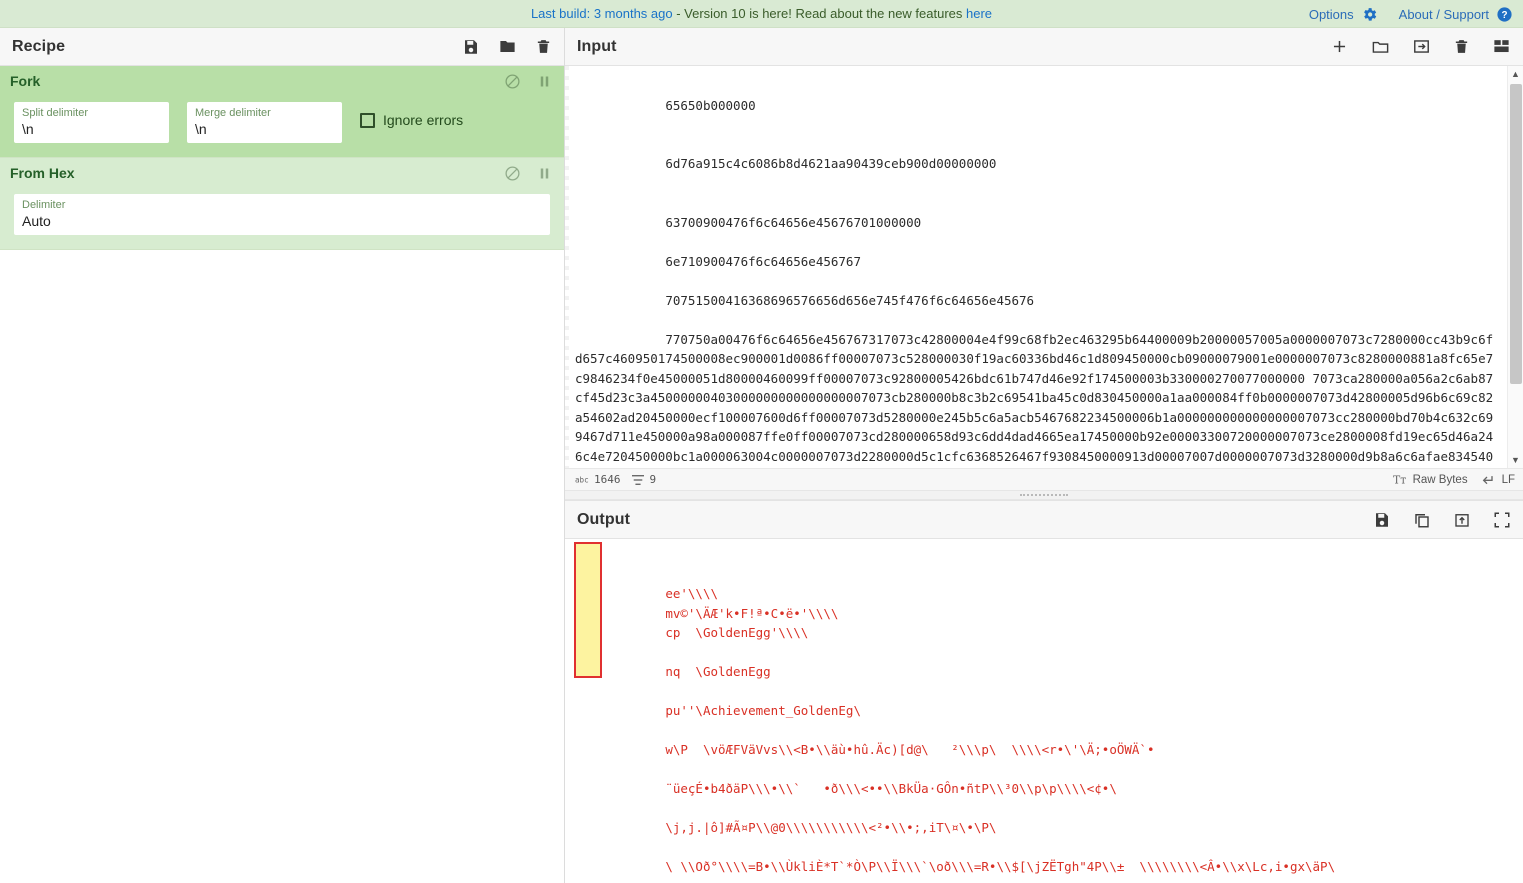 This screenshot has width=1523, height=883. What do you see at coordinates (42, 173) in the screenshot?
I see `operation-name-from-hex: From Hex` at bounding box center [42, 173].